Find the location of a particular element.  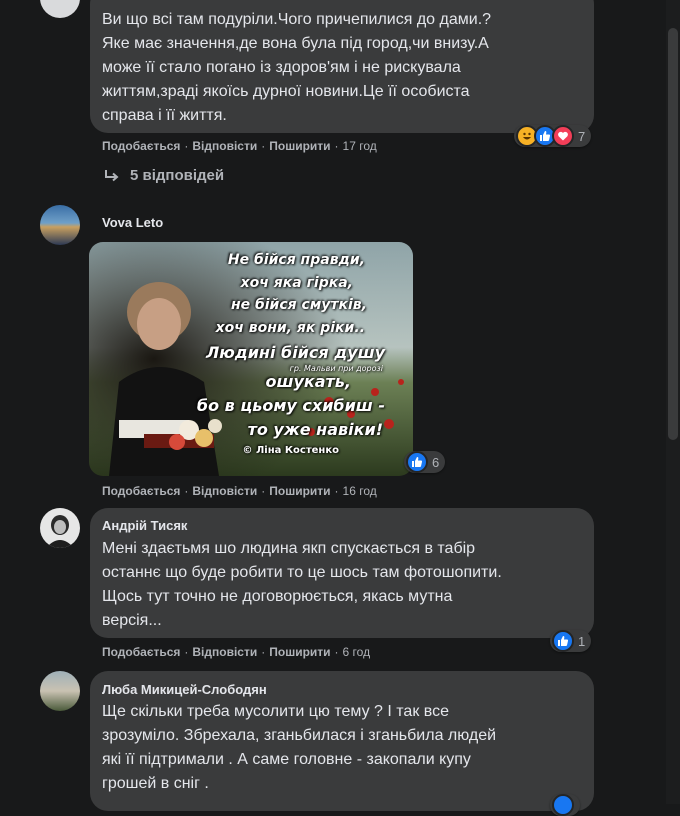

quote-line: © Ліна Костенко is located at coordinates (290, 450).